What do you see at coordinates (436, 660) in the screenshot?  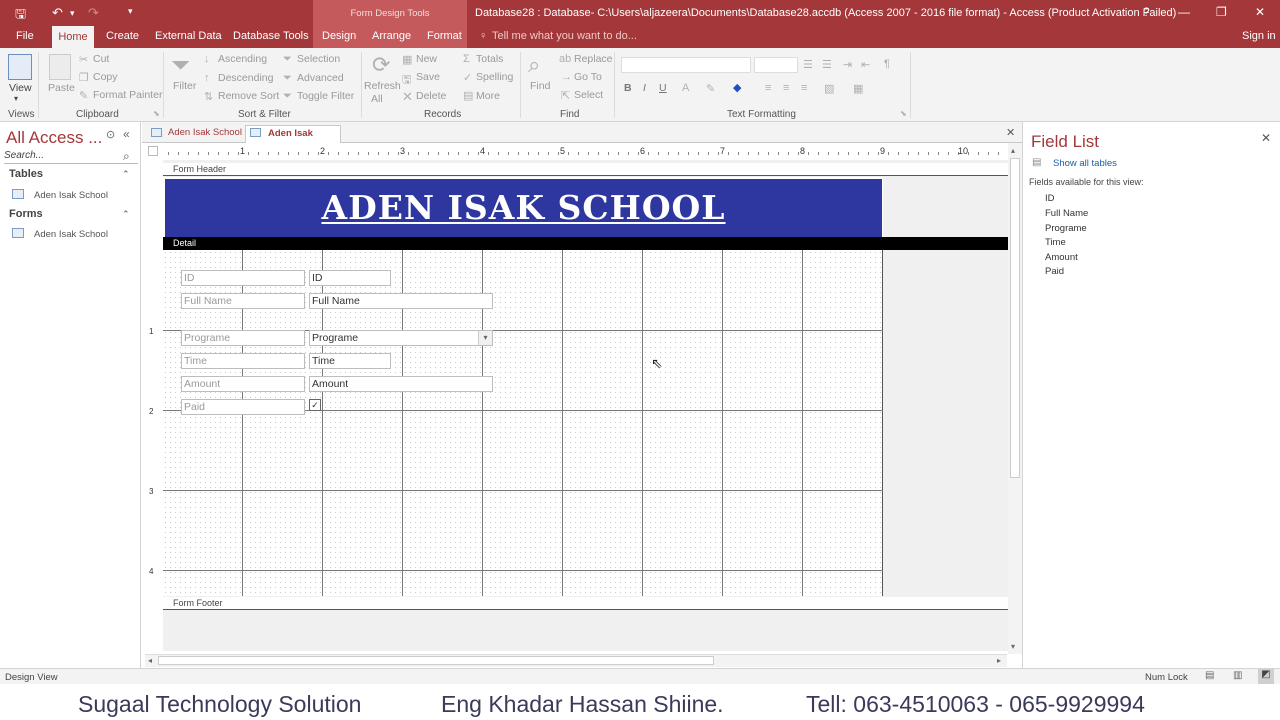 I see `hscroll-thumb` at bounding box center [436, 660].